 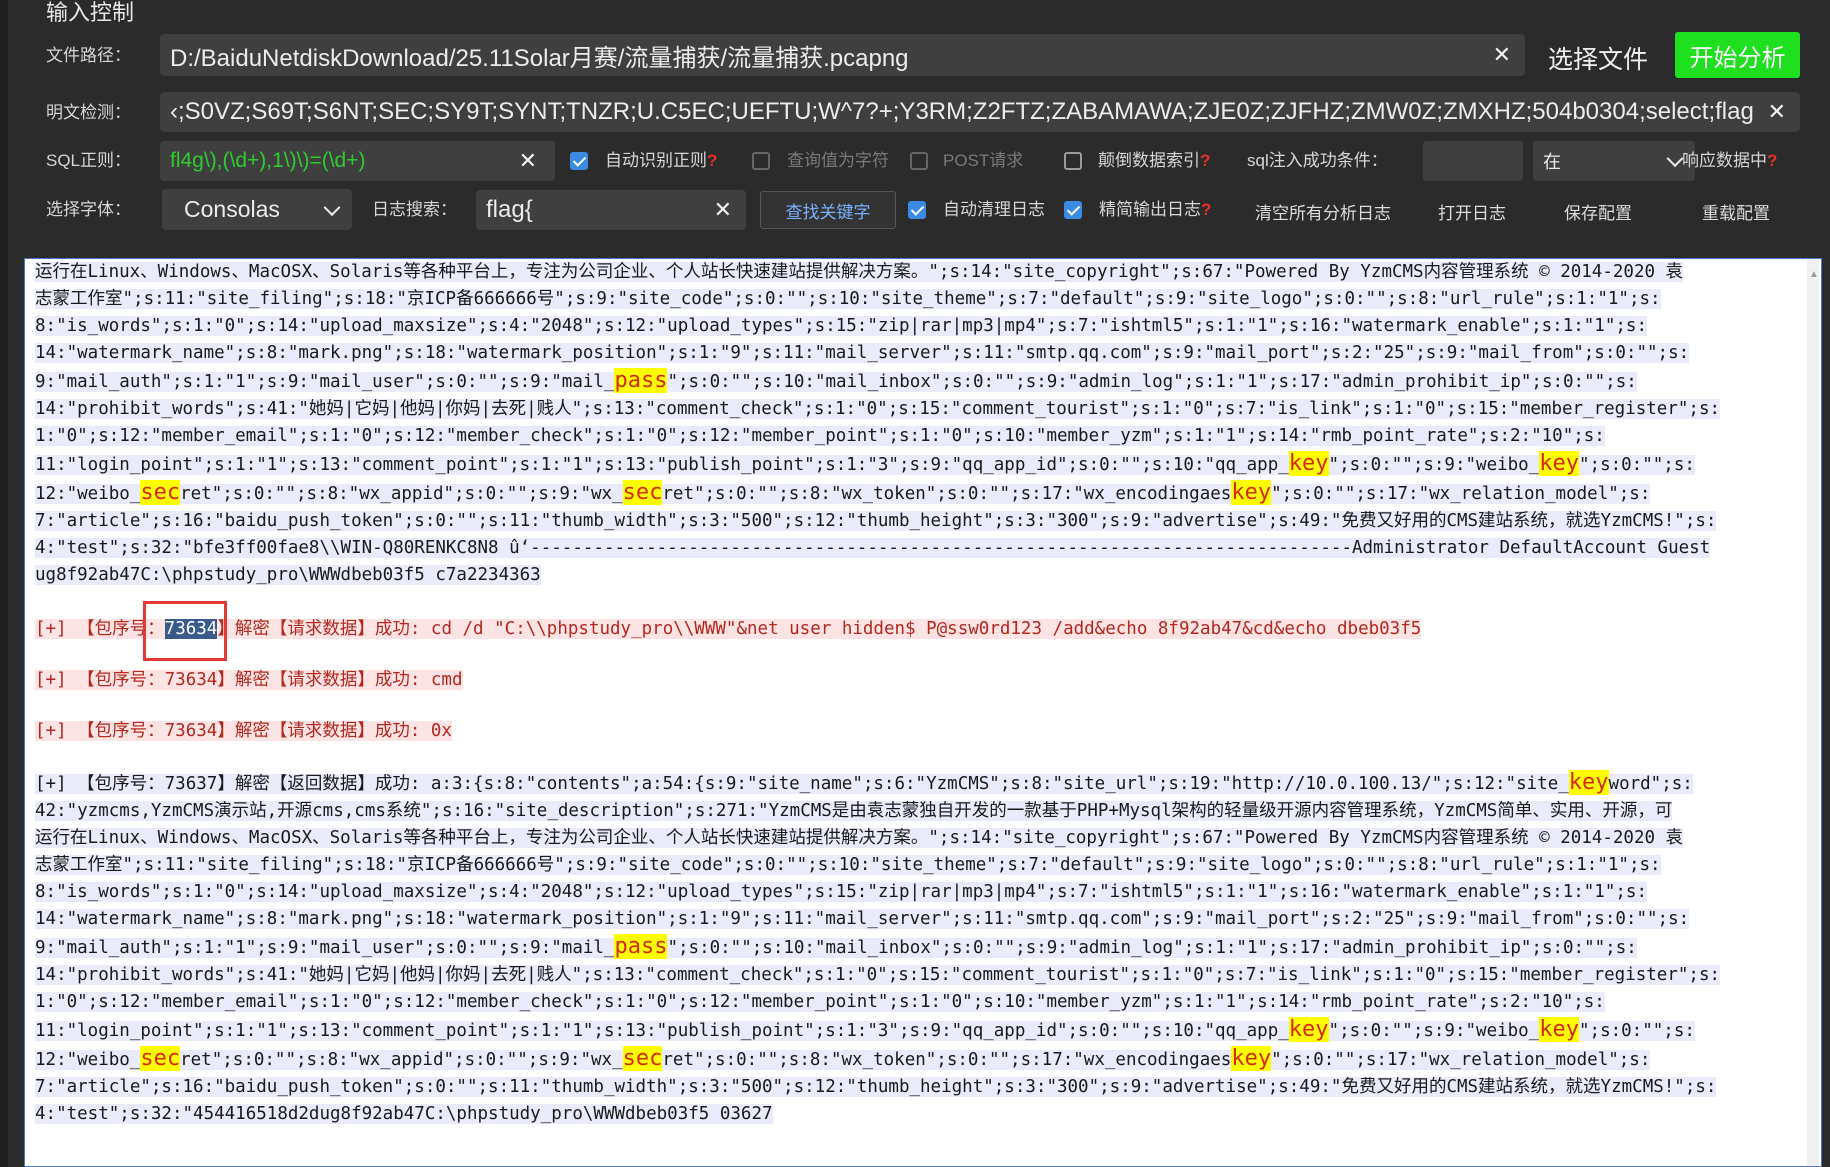 I want to click on log-text-segment: word";s:, so click(x=1650, y=784).